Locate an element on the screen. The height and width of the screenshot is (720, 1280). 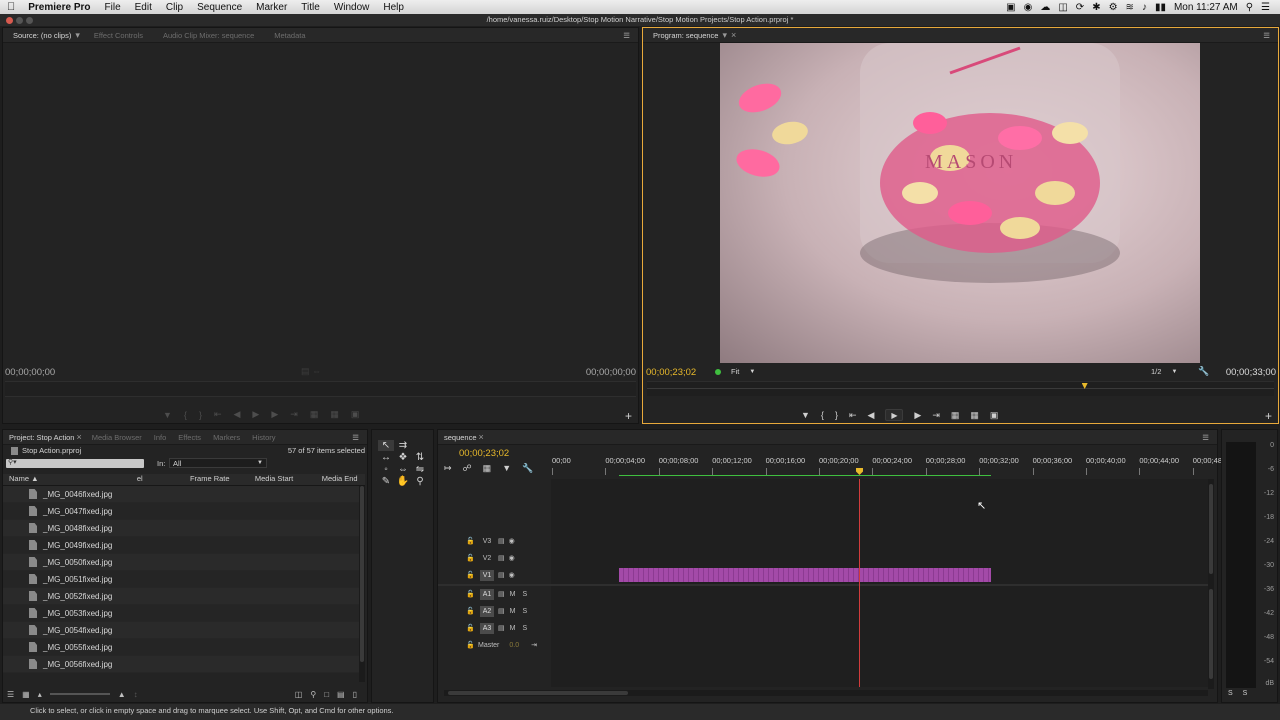
program-scrubber is located at coordinates (960, 388).